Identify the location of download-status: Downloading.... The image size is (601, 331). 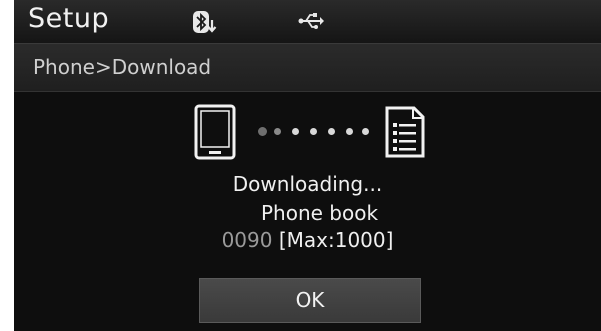
(307, 184).